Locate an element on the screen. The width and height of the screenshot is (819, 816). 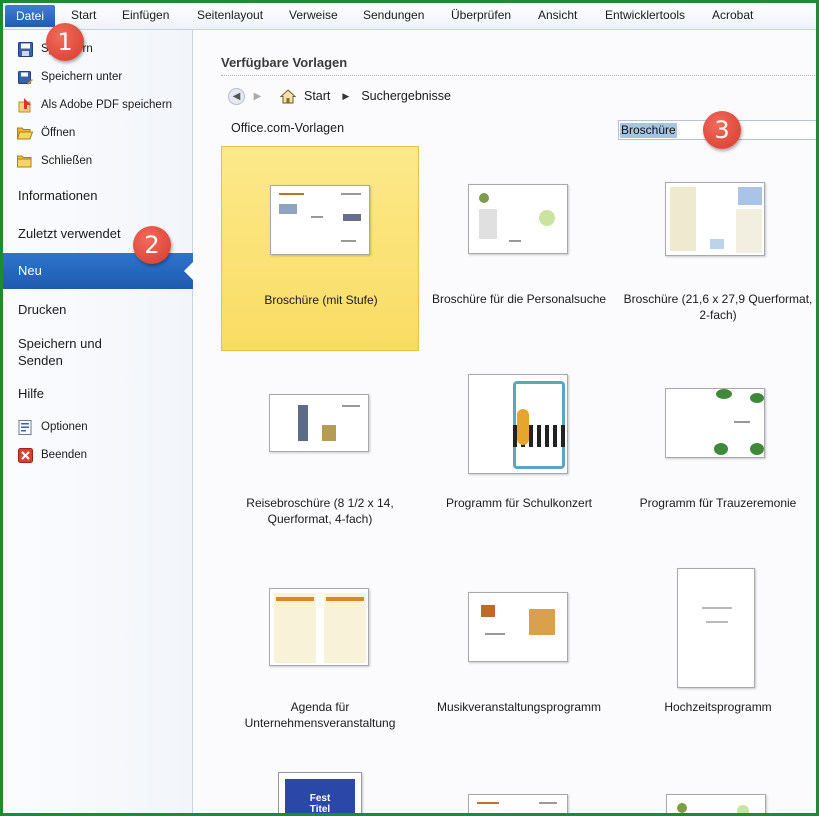
page-title: Verfügbare Vorlagen is located at coordinates (284, 62).